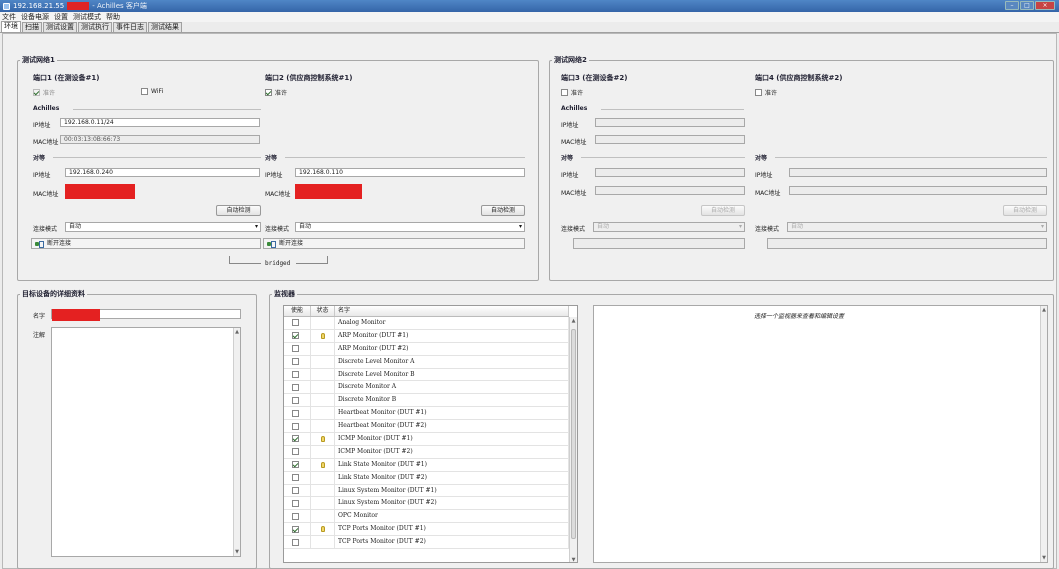 The image size is (1059, 569). I want to click on monitor-row: Discrete Monitor B, so click(426, 401).